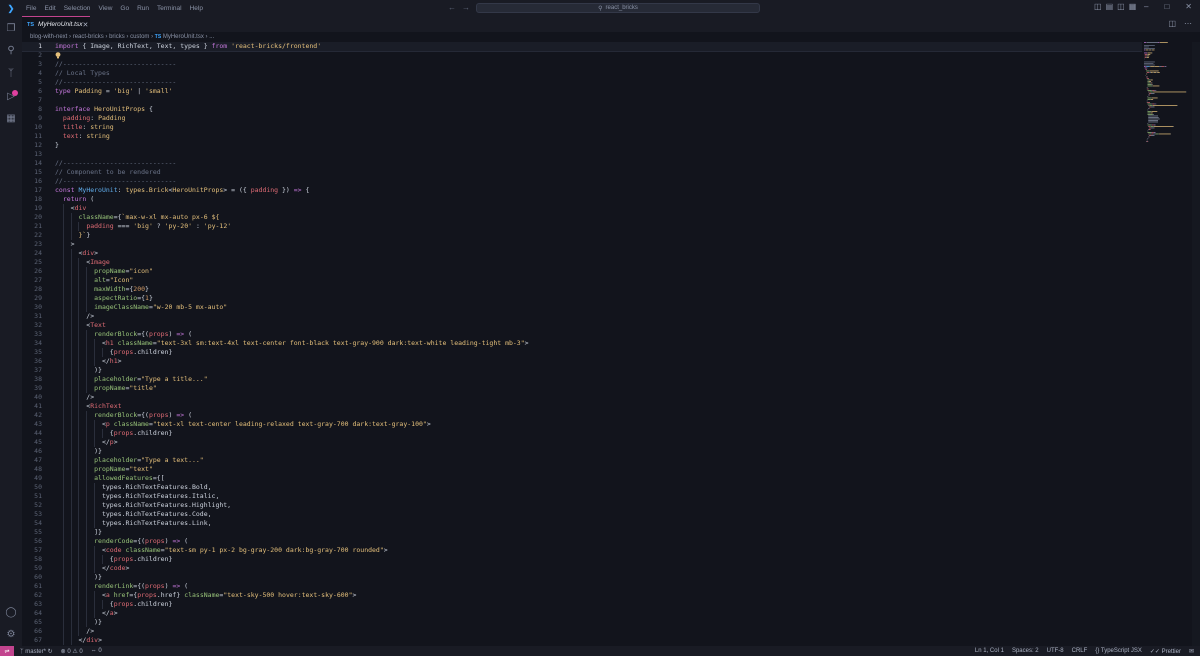 The image size is (1200, 656). Describe the element at coordinates (582, 388) in the screenshot. I see `code-line: 39 propName="title"` at that location.